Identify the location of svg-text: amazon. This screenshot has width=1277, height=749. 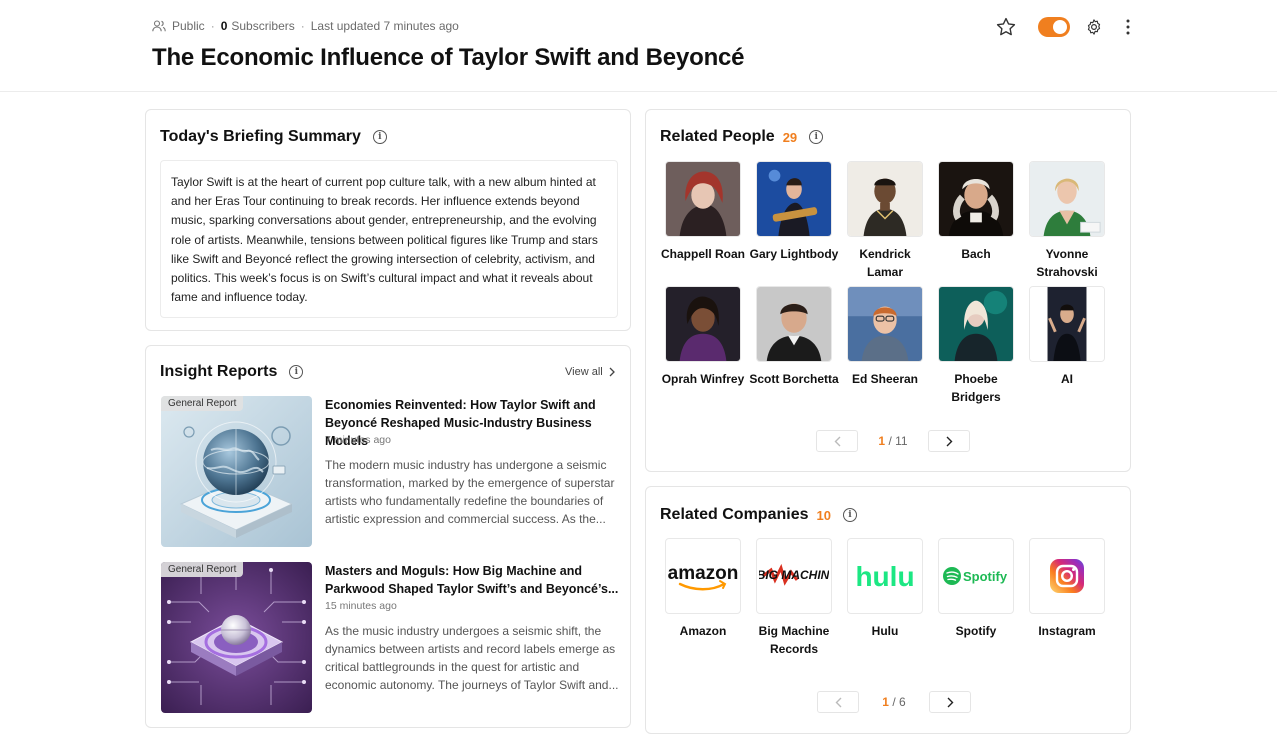
(703, 573).